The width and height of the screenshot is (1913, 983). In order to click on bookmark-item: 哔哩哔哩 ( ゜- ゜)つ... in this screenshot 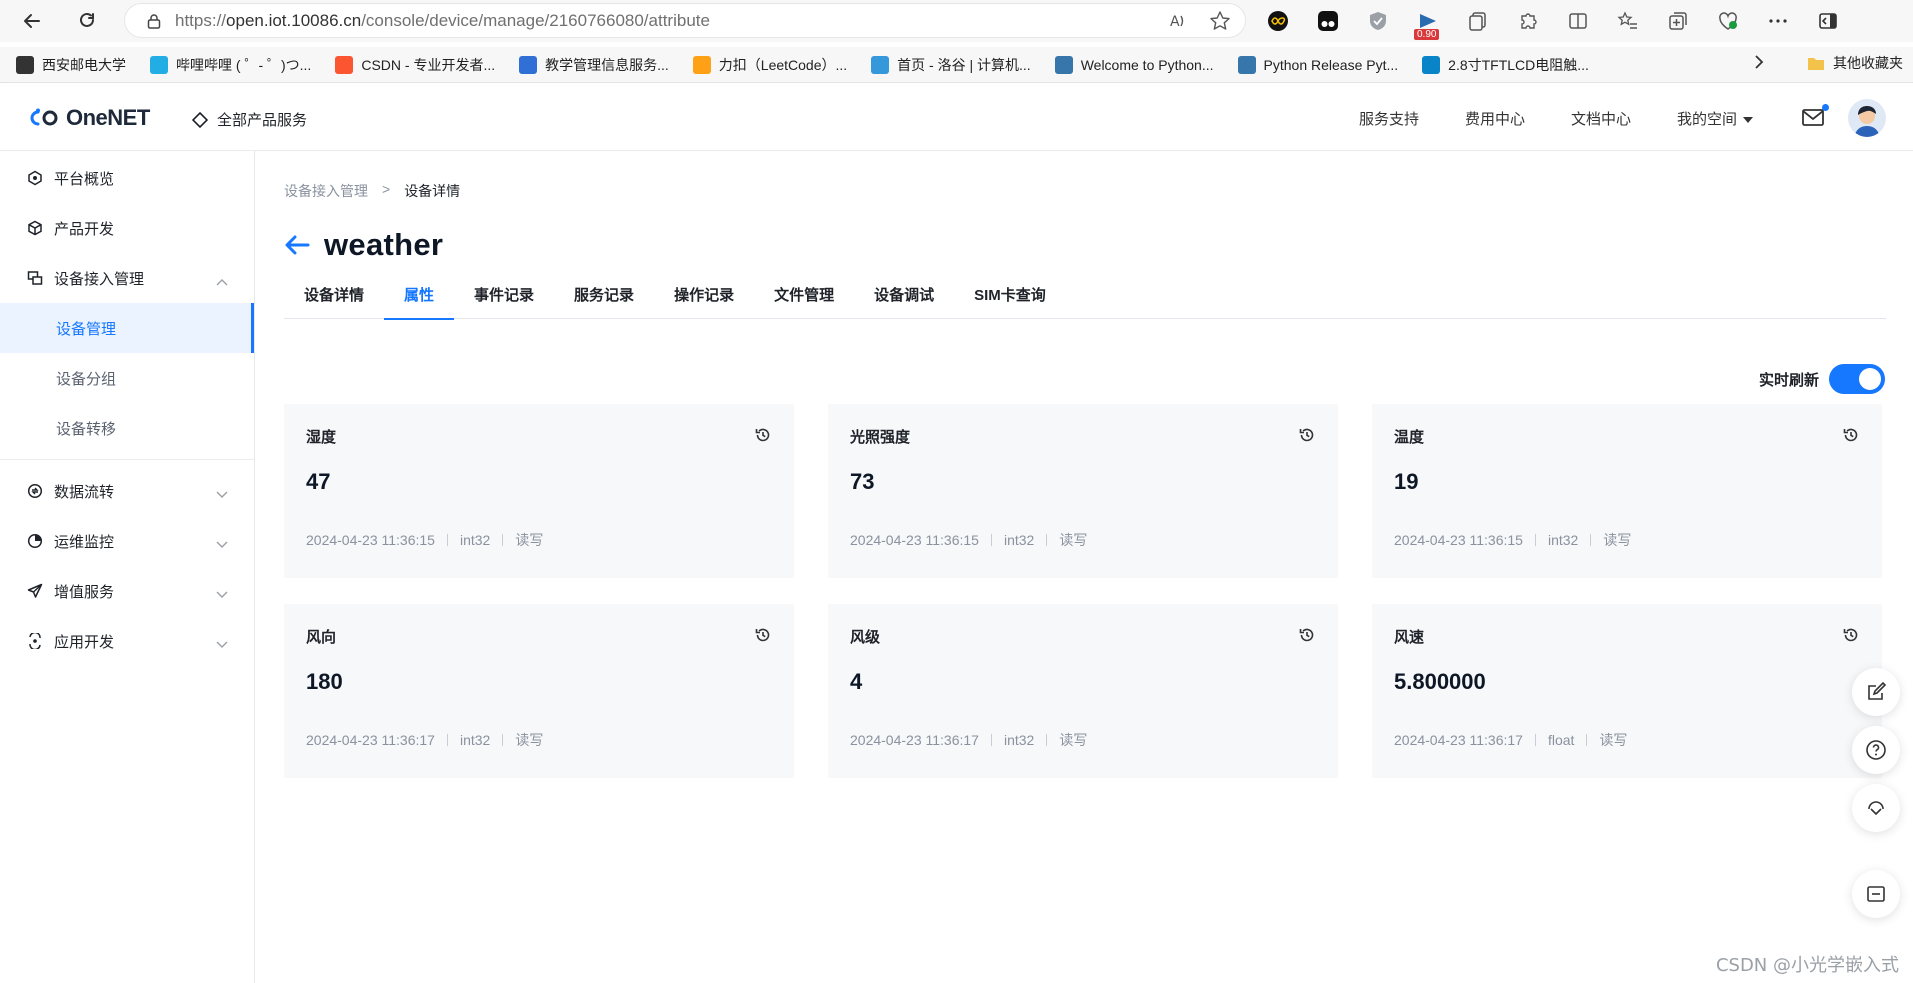, I will do `click(230, 65)`.